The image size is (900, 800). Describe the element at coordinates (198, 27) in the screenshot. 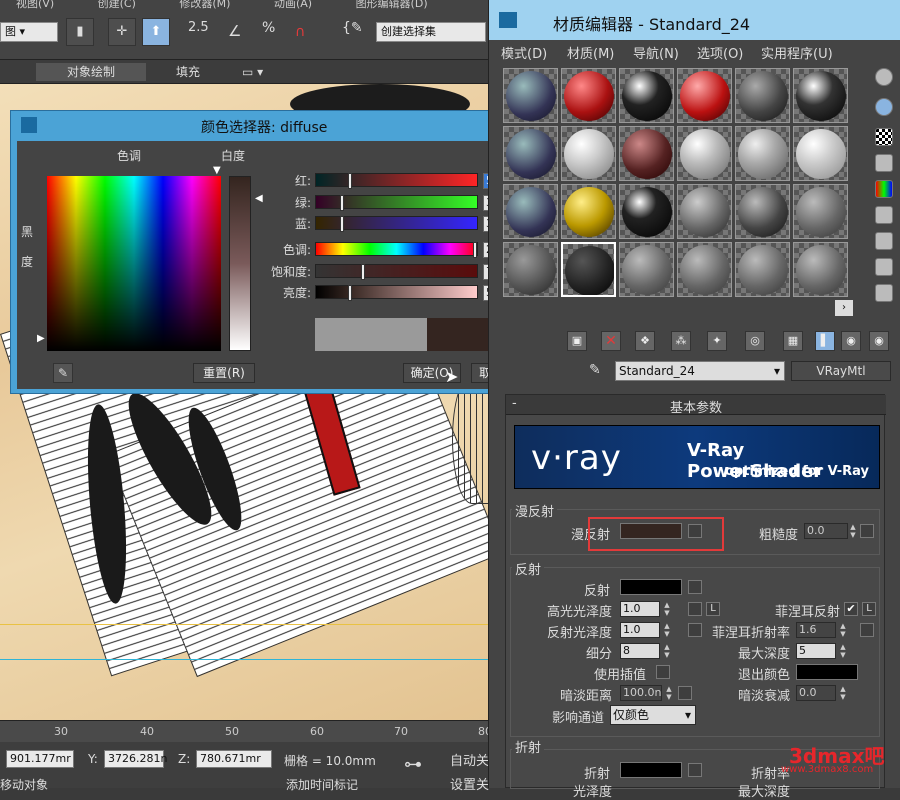

I see `angle-snap-label: 2.5` at that location.